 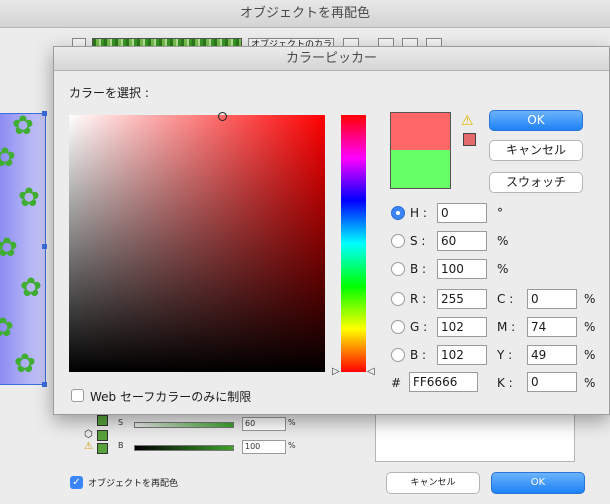 What do you see at coordinates (121, 445) in the screenshot?
I see `slider-letter-b: B` at bounding box center [121, 445].